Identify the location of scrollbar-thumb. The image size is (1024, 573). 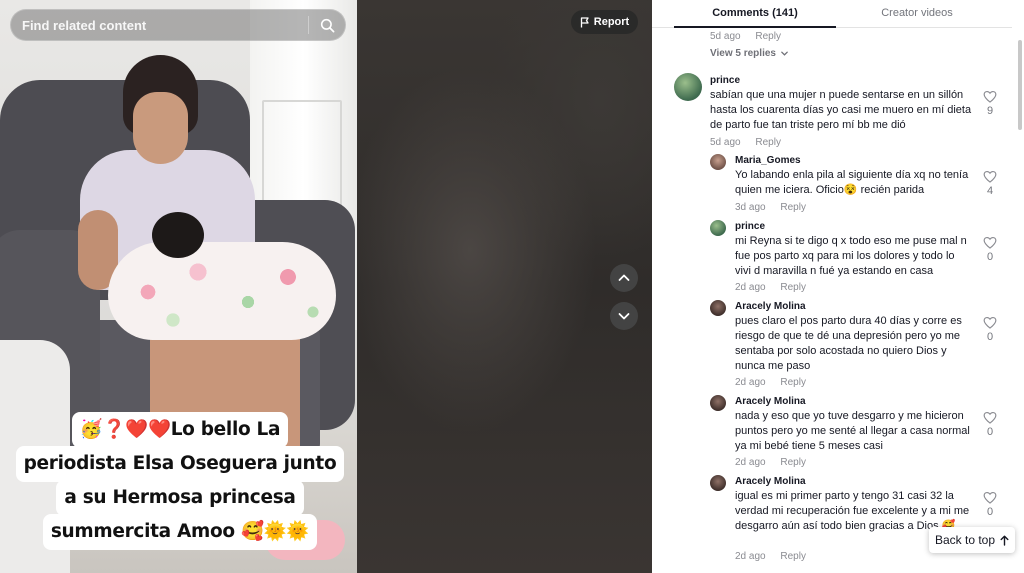
(1020, 85).